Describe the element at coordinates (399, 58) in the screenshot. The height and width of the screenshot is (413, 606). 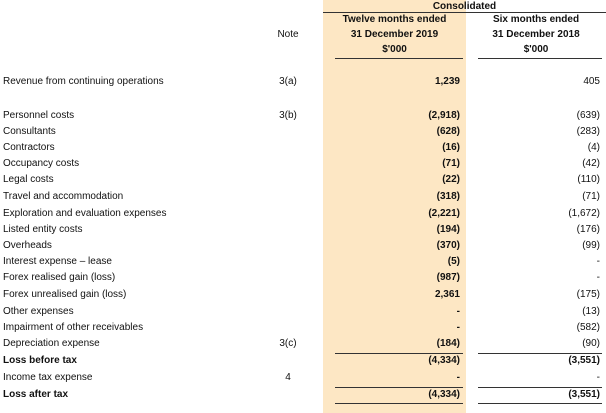
I see `col1-header-underline` at that location.